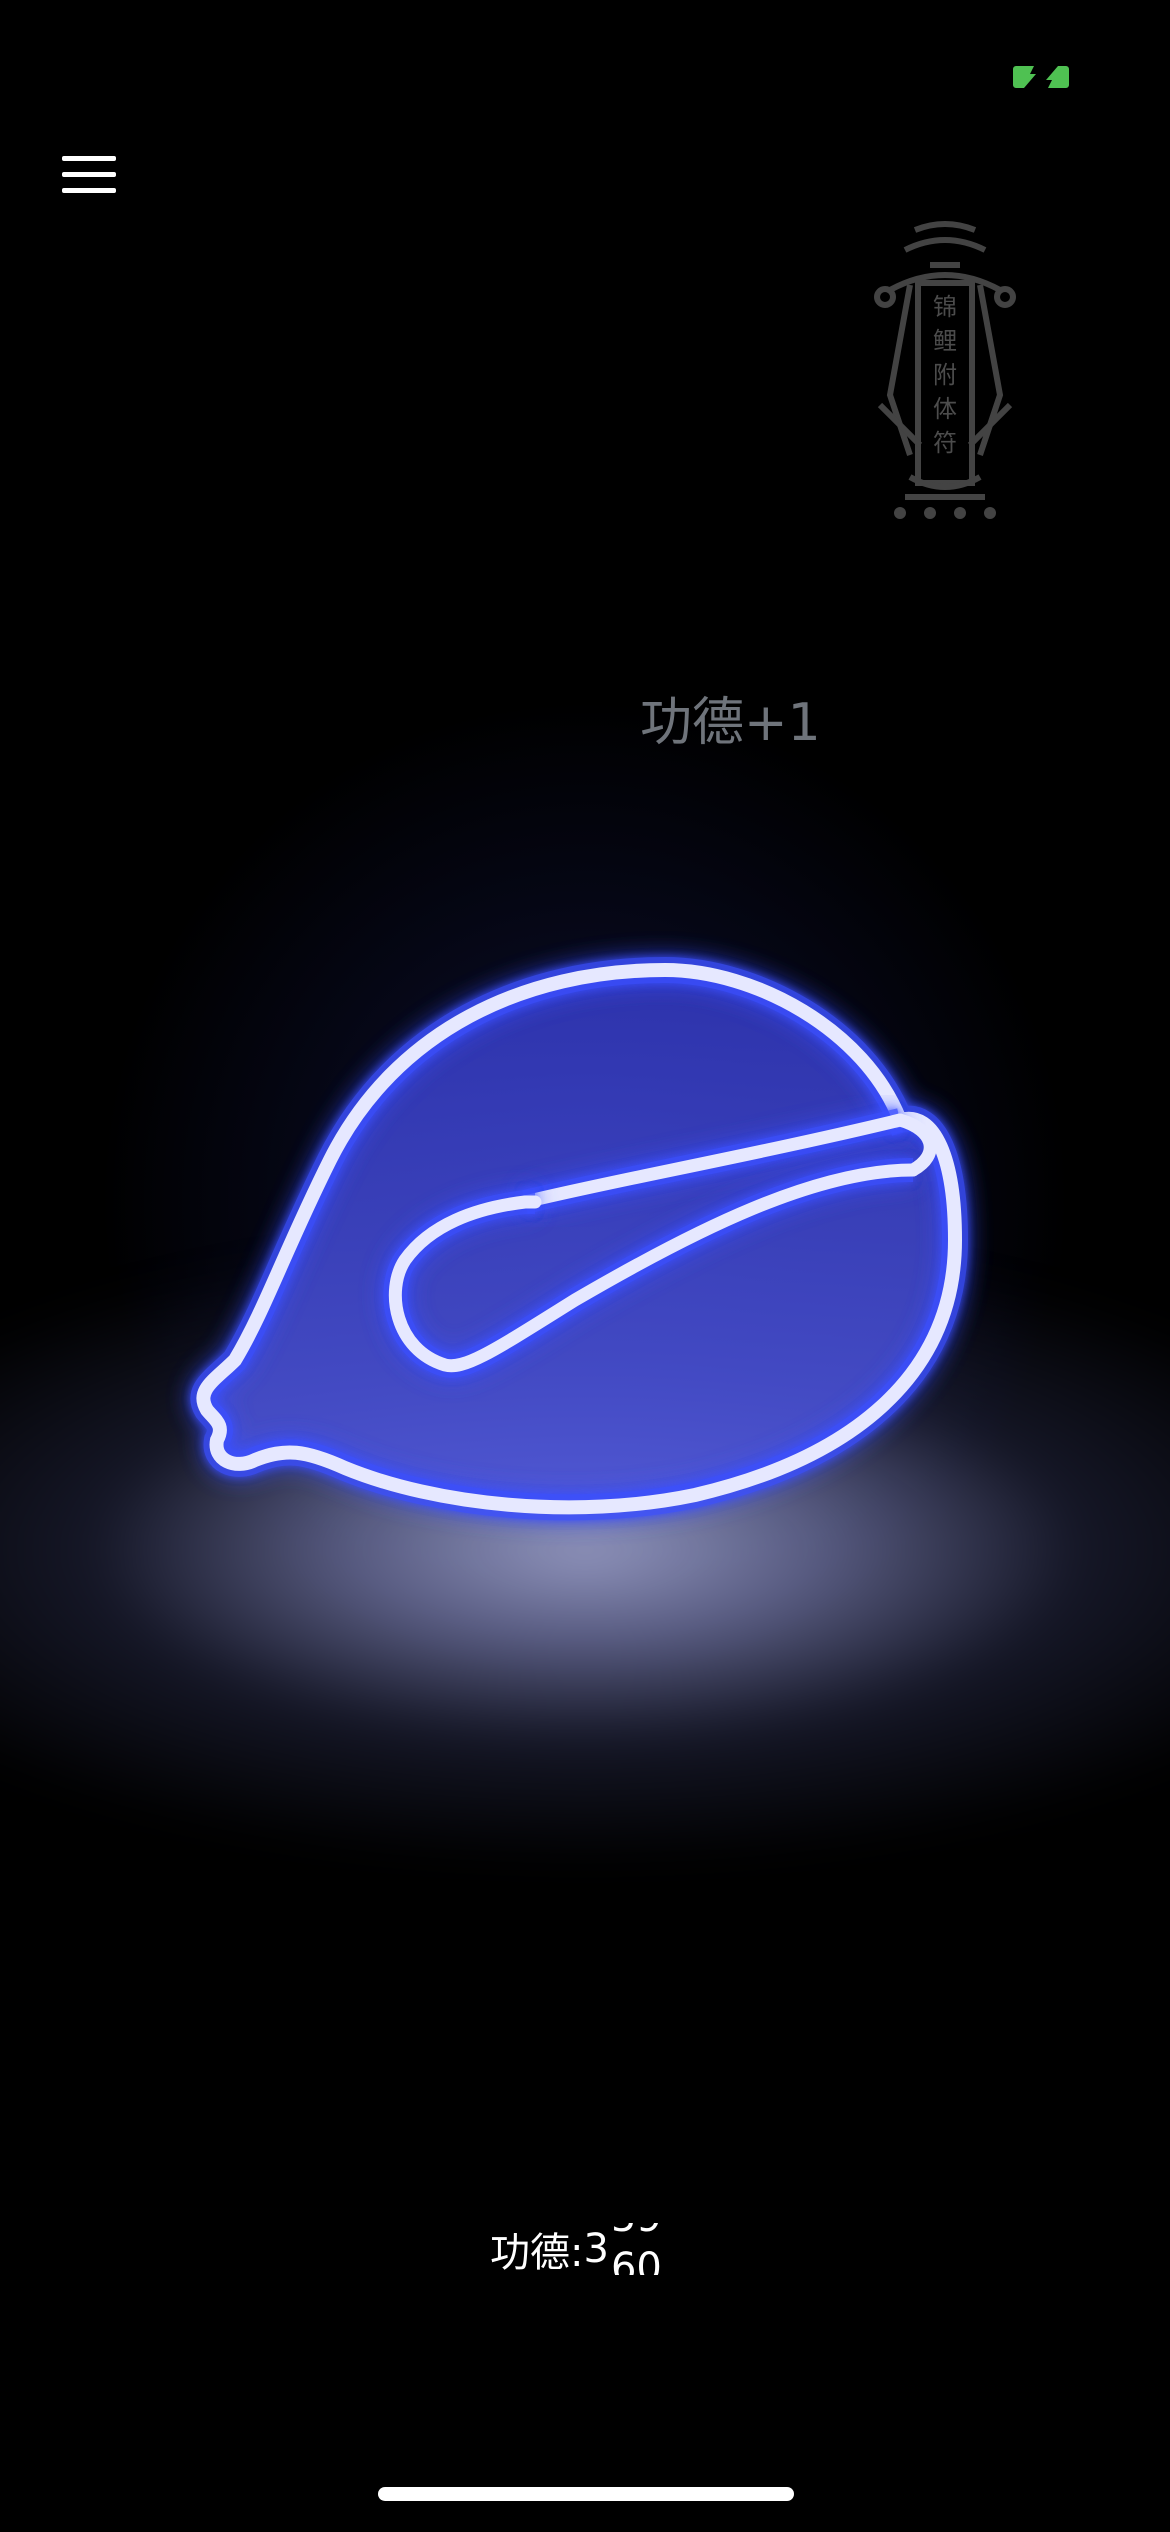  What do you see at coordinates (537, 2253) in the screenshot?
I see `merit-counter-label: 功德:` at bounding box center [537, 2253].